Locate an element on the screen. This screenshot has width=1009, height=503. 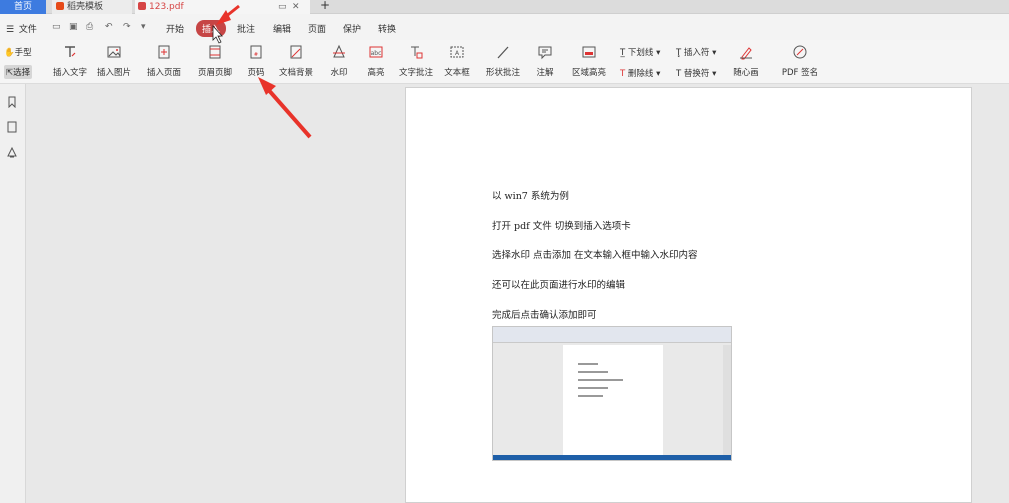
replace-symbol-button: T 替换符 ▾ is located at coordinates (696, 73).